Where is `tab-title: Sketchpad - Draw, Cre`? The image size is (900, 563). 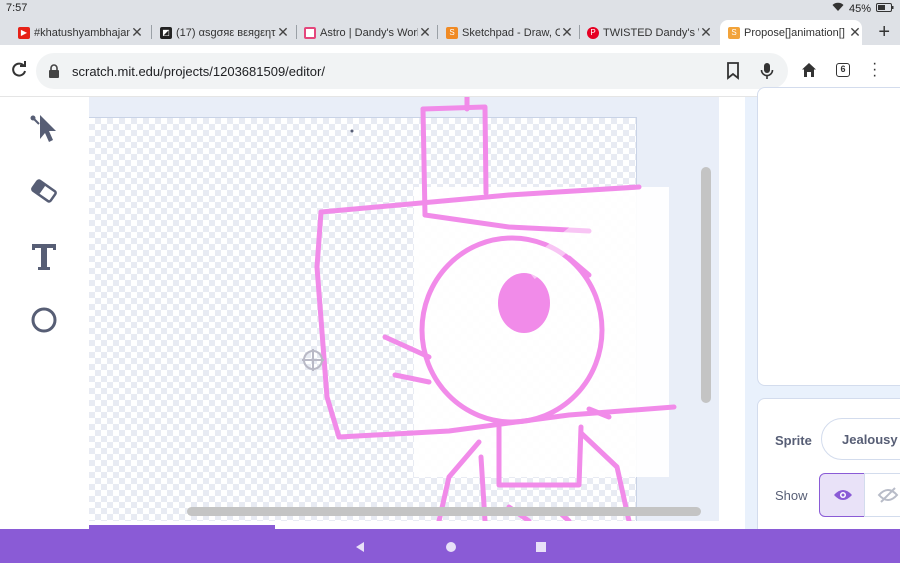 tab-title: Sketchpad - Draw, Cre is located at coordinates (511, 32).